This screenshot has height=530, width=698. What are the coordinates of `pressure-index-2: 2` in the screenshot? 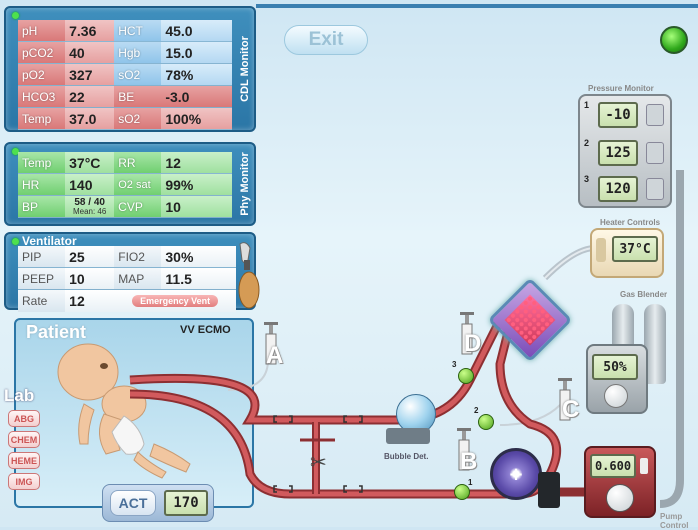 It's located at (587, 143).